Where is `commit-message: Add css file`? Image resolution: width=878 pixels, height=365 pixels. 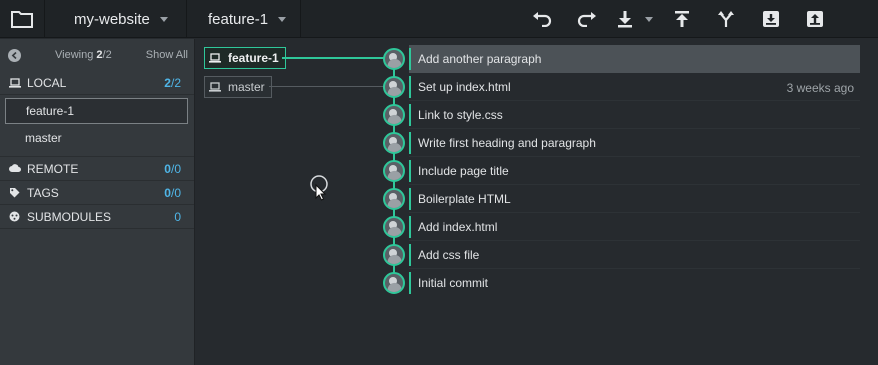
commit-message: Add css file is located at coordinates (449, 254).